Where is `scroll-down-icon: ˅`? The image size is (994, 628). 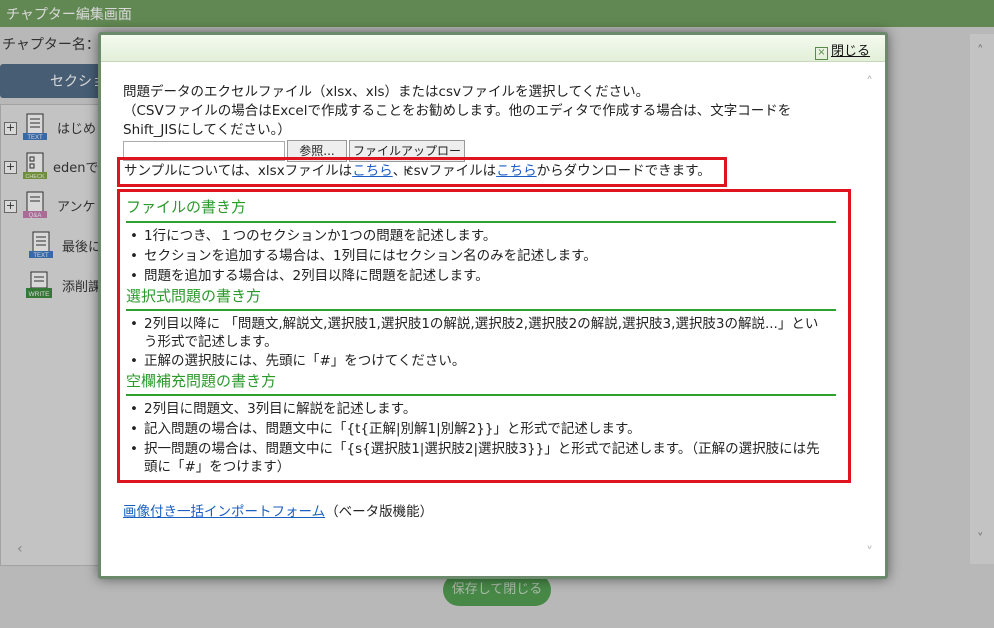 scroll-down-icon: ˅ is located at coordinates (869, 553).